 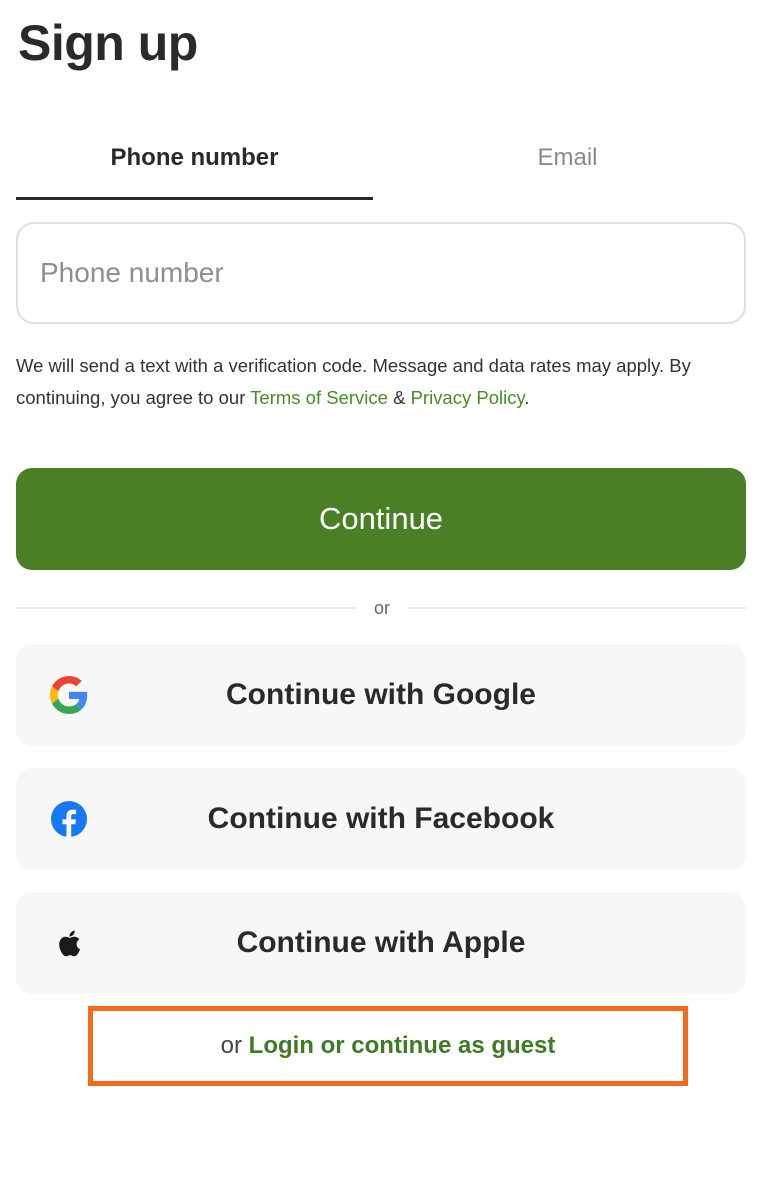 I want to click on continue-with-facebook-button: Continue with Facebook, so click(x=381, y=819).